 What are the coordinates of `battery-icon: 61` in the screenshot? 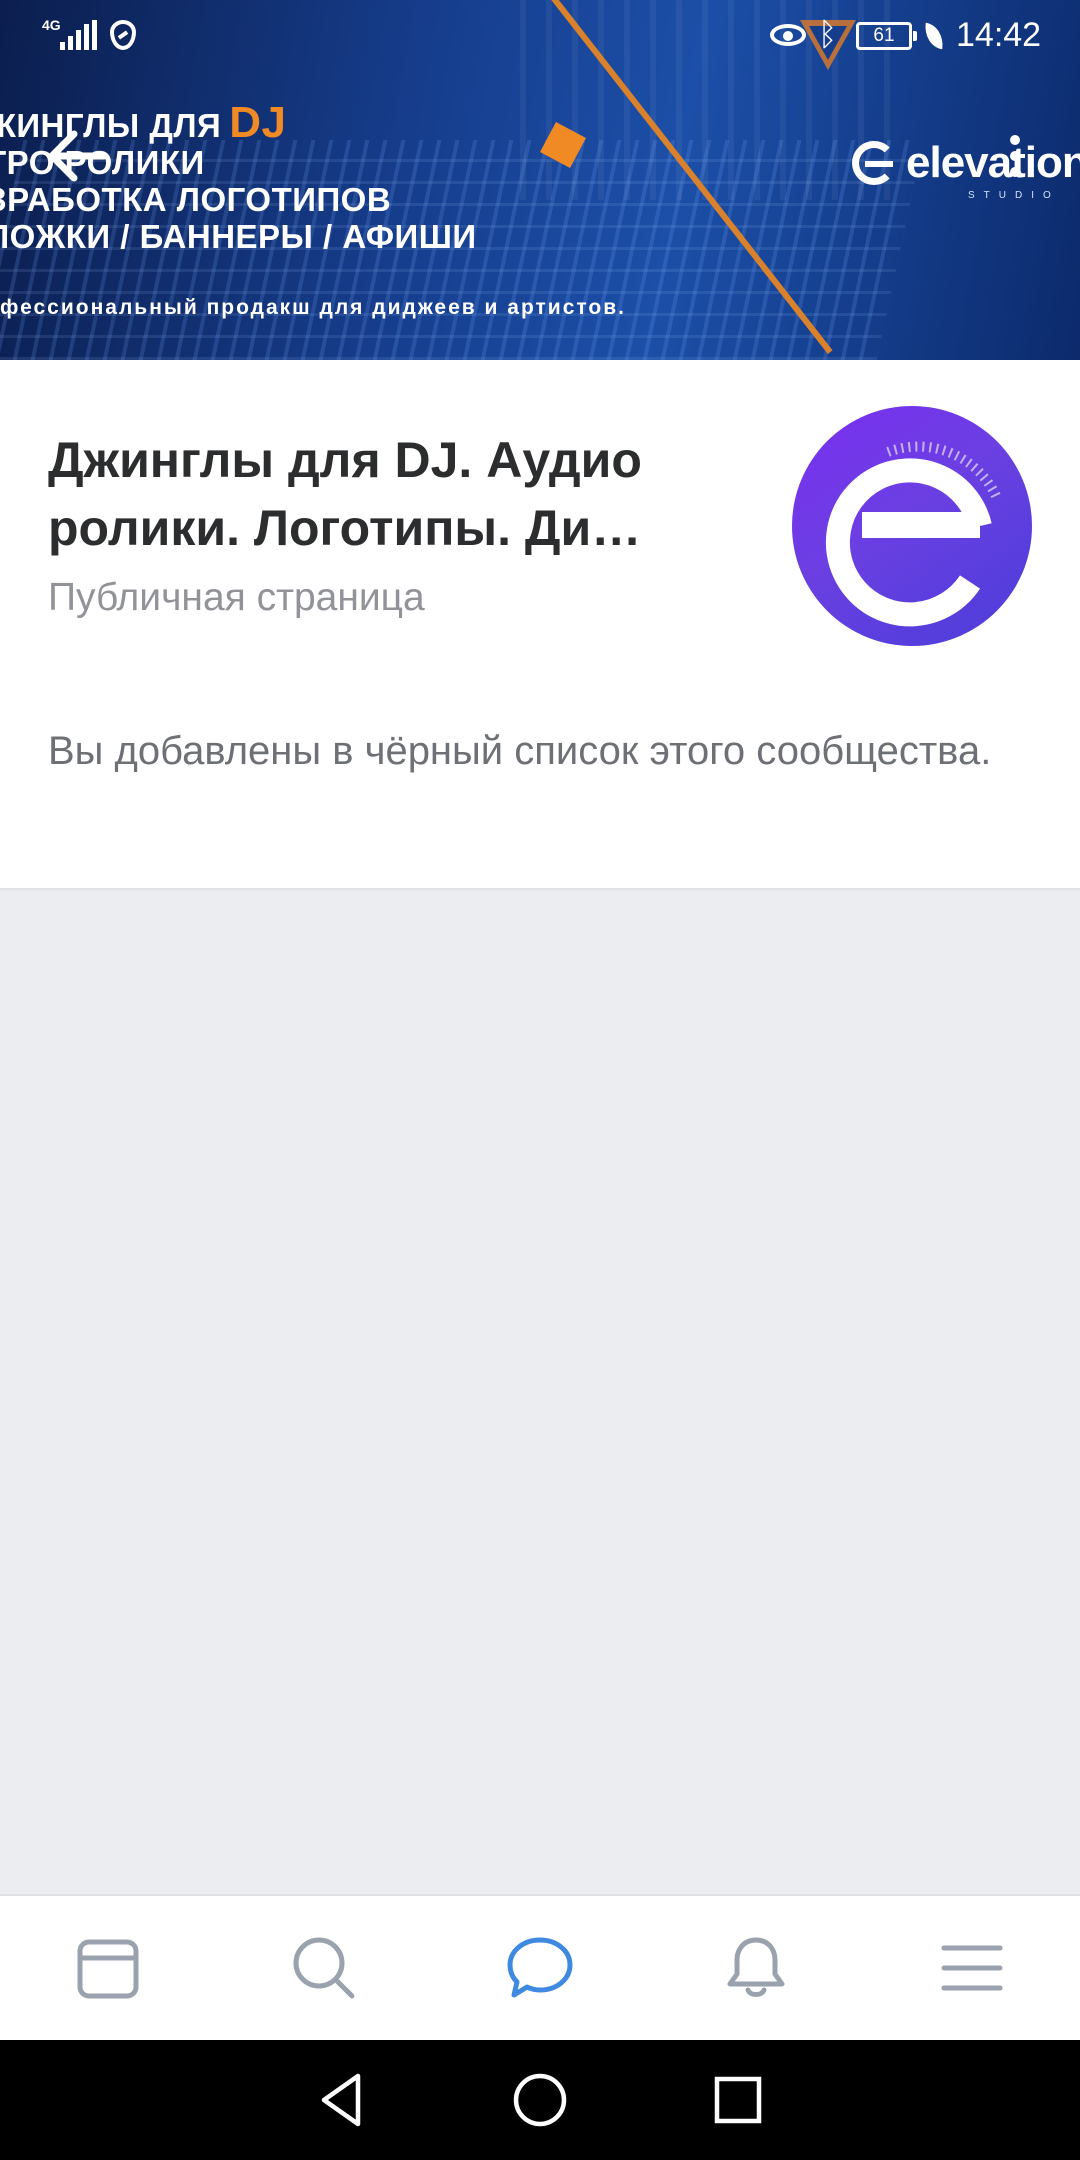 It's located at (886, 36).